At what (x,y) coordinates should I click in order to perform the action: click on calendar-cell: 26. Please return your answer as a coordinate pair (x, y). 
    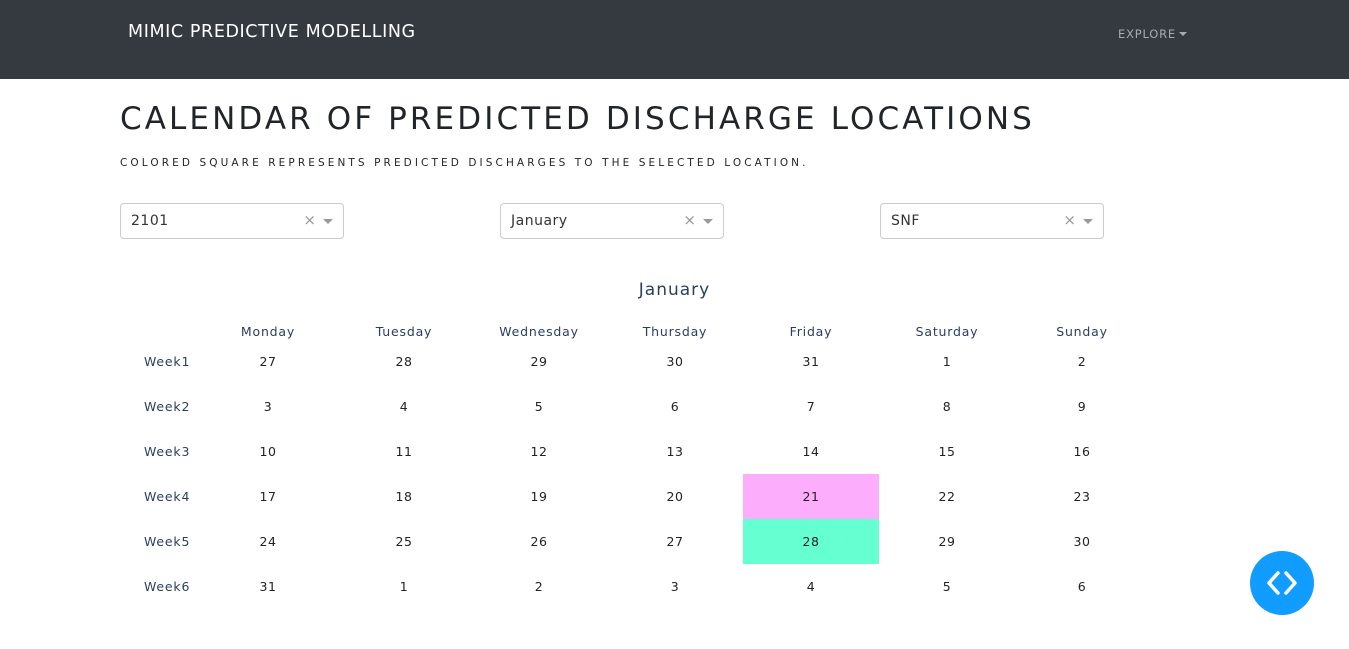
    Looking at the image, I should click on (539, 541).